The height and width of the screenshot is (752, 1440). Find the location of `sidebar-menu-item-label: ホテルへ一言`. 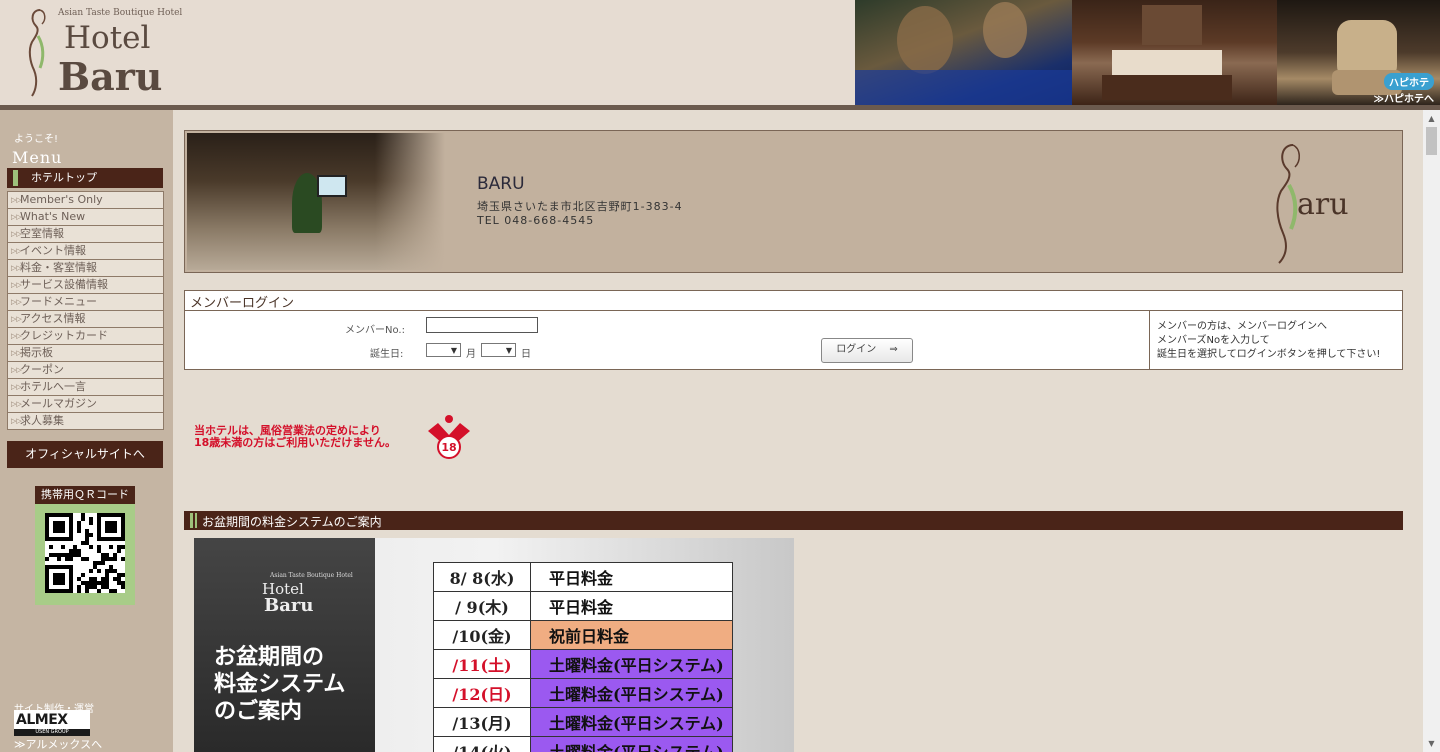

sidebar-menu-item-label: ホテルへ一言 is located at coordinates (53, 386).